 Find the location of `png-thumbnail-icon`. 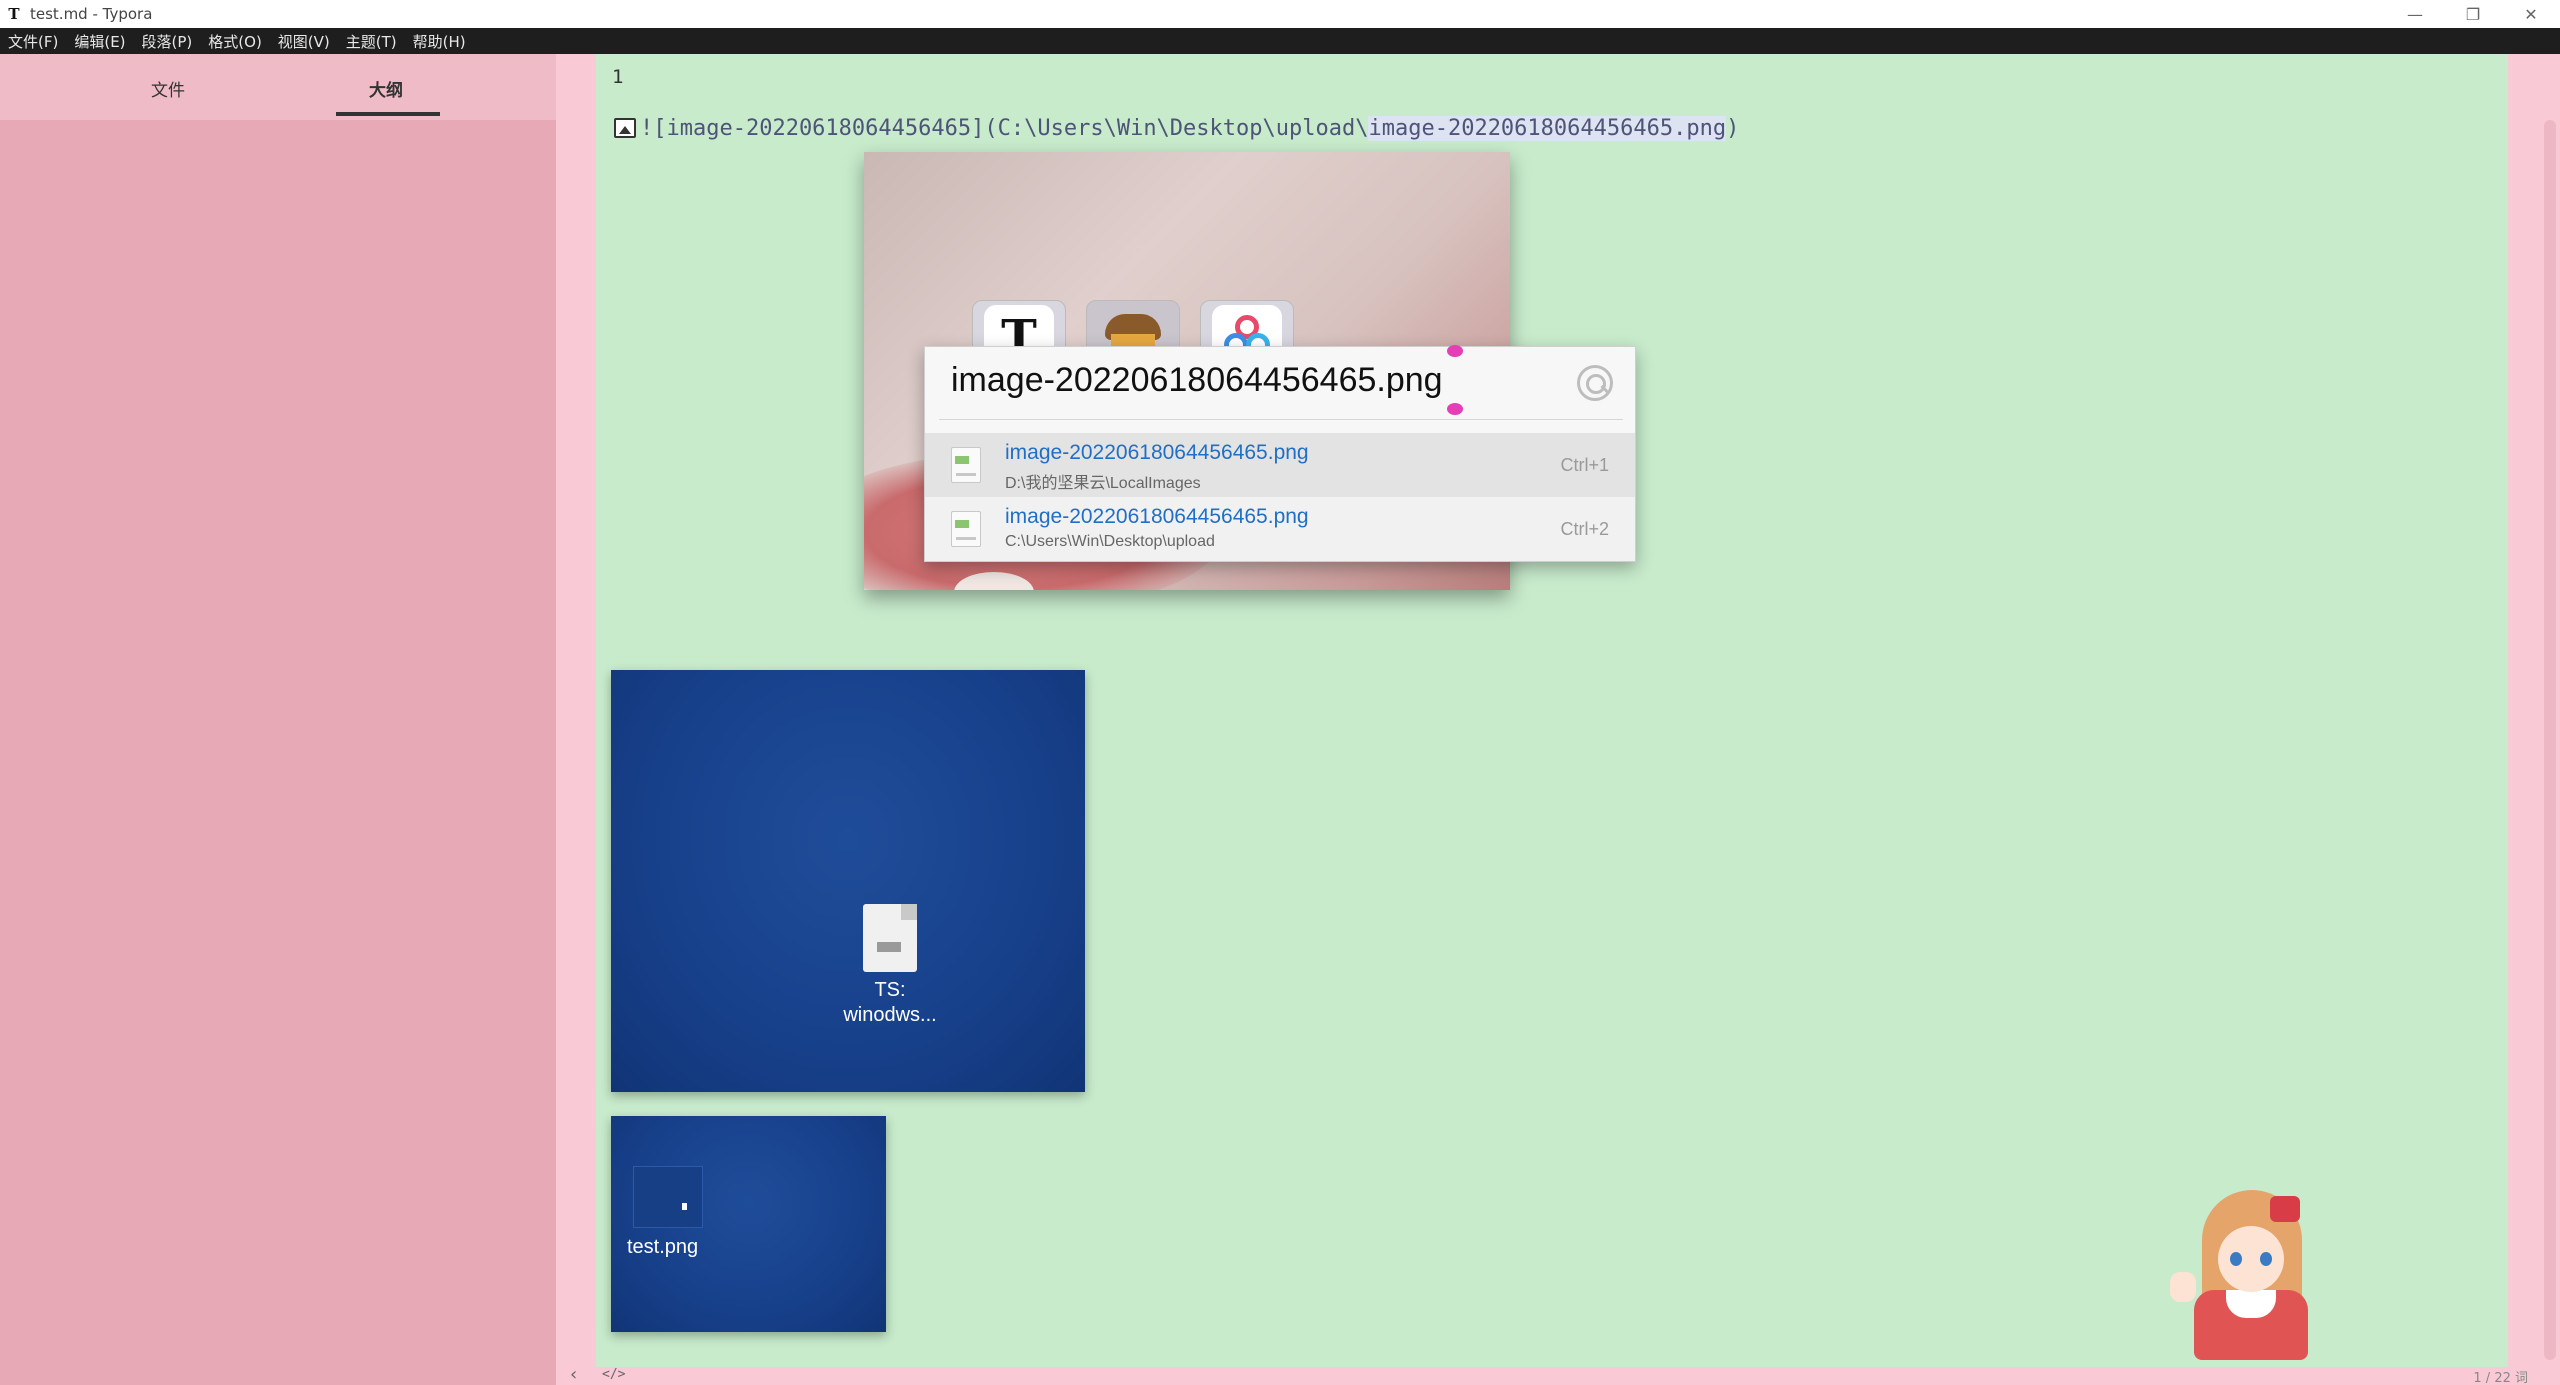

png-thumbnail-icon is located at coordinates (668, 1197).